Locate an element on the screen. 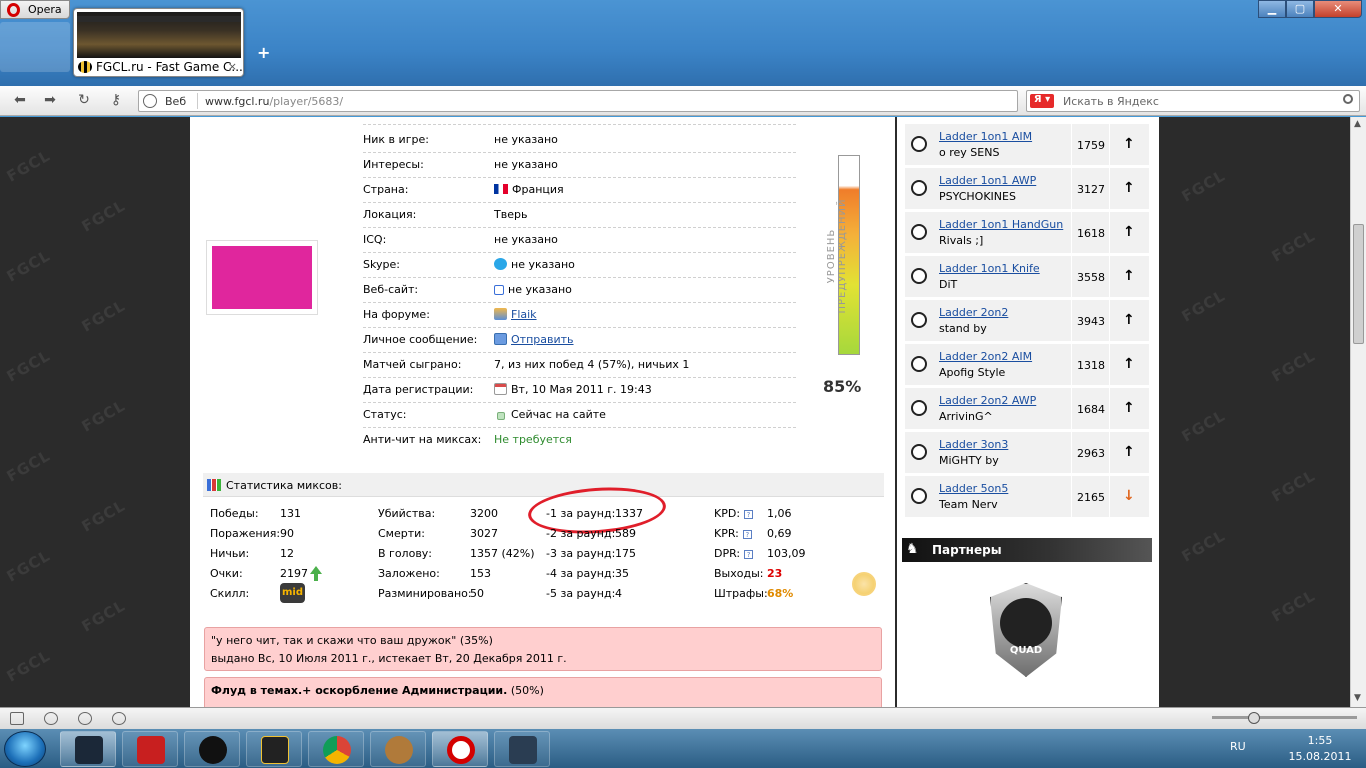  envelope-icon is located at coordinates (500, 339).